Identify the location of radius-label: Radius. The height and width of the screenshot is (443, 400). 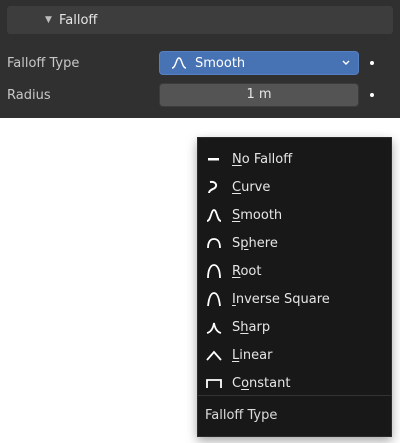
(29, 95).